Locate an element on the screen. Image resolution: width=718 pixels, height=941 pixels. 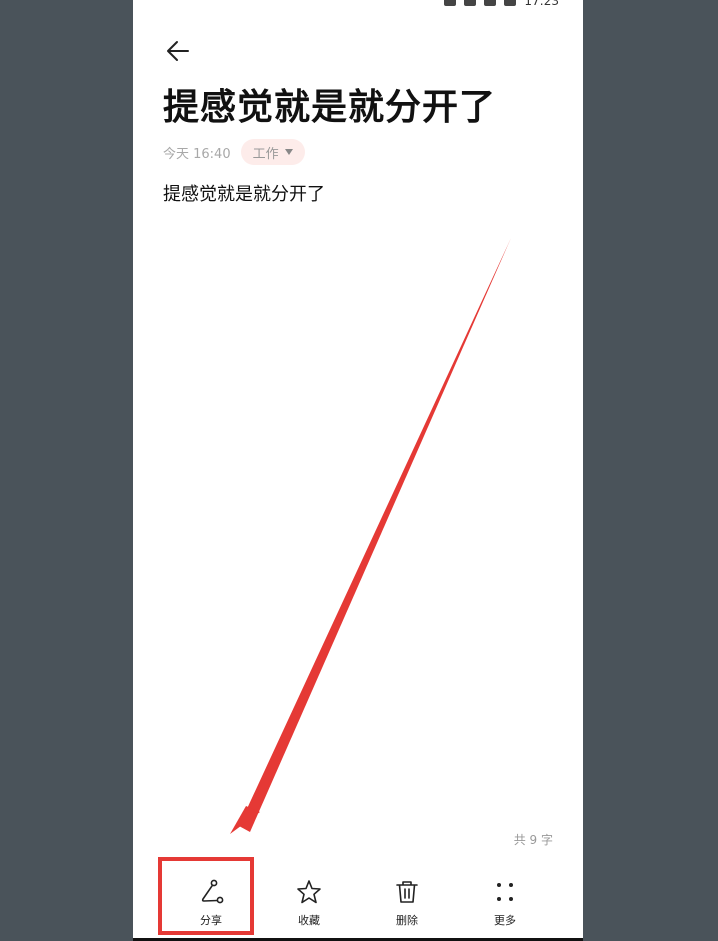
favorite-button: 收藏 is located at coordinates (309, 903).